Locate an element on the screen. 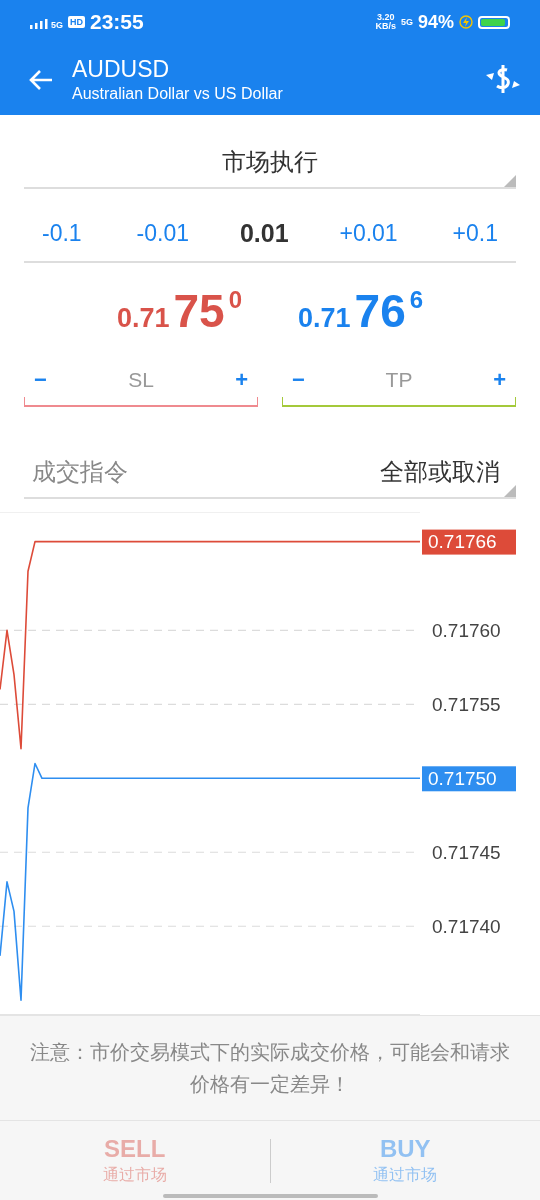 The height and width of the screenshot is (1200, 540). price-tag: 0.71766 is located at coordinates (469, 542).